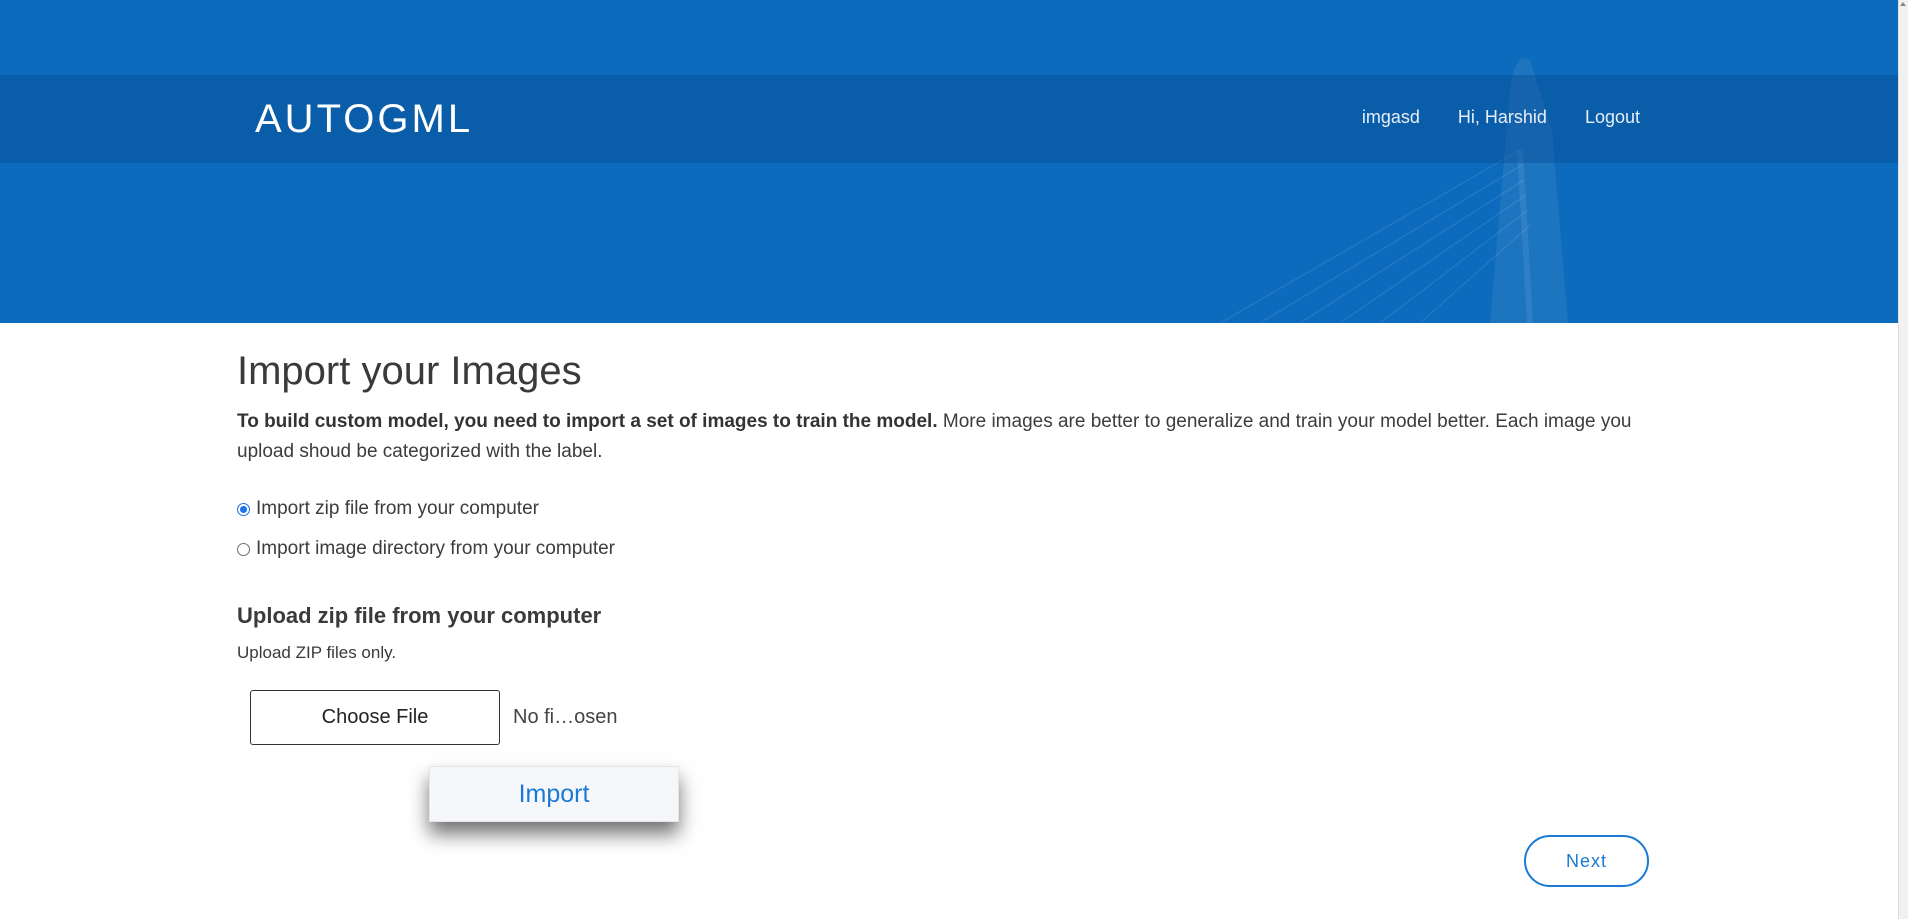 Image resolution: width=1908 pixels, height=919 pixels. I want to click on file-input: Choose File No fi…osen, so click(953, 717).